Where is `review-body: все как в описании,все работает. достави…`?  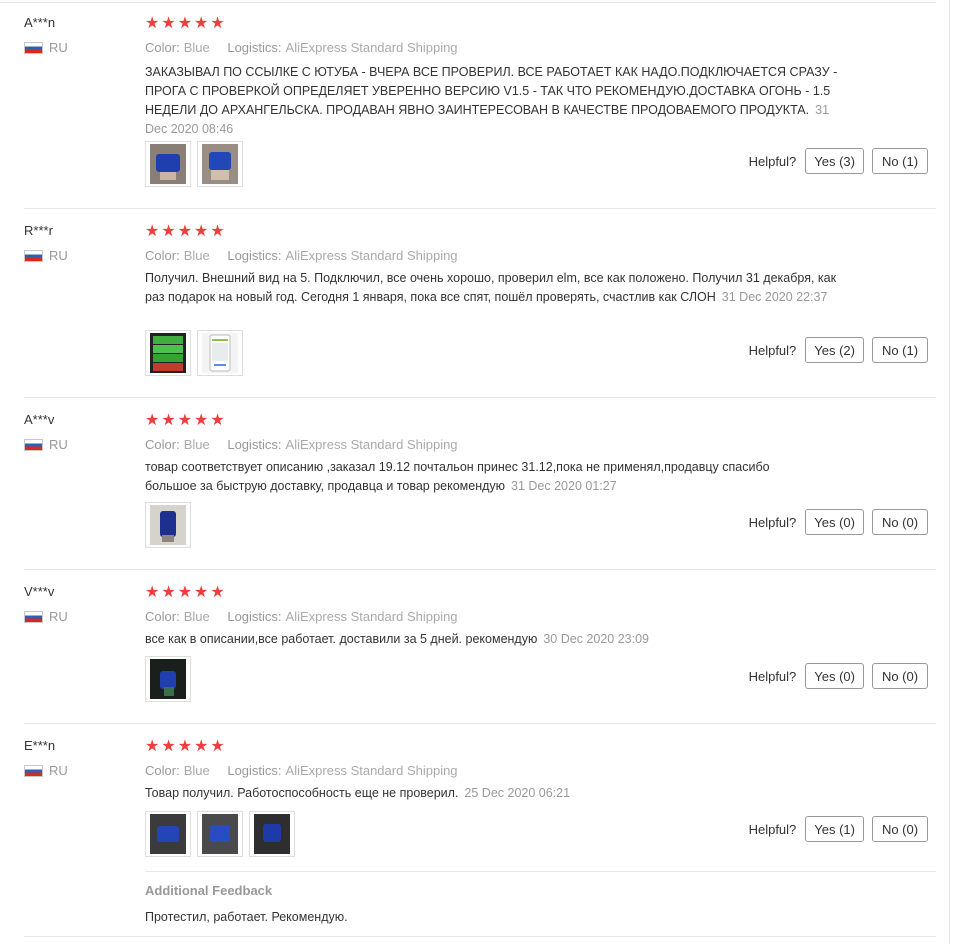
review-body: все как в описании,все работает. достави… is located at coordinates (341, 639).